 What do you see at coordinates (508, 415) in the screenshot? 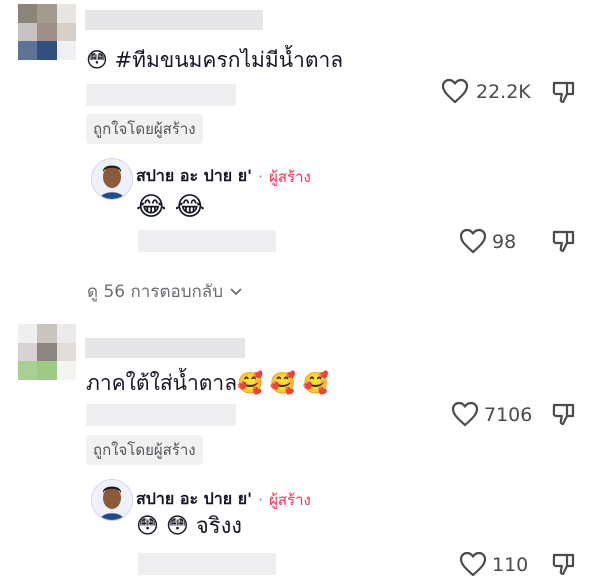
I see `like-count: 7106` at bounding box center [508, 415].